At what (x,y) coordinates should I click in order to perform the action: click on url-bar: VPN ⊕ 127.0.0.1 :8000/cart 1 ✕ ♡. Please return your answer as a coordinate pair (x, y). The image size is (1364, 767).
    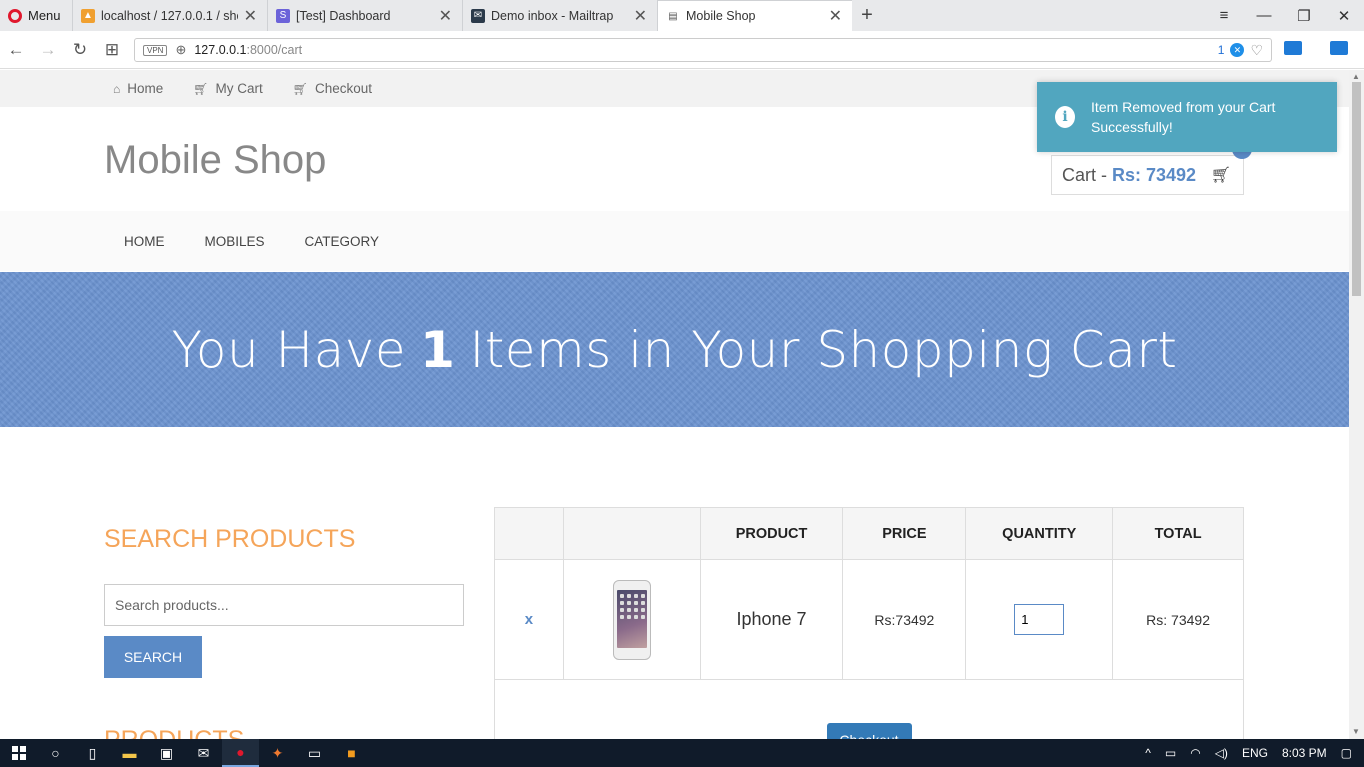
    Looking at the image, I should click on (703, 50).